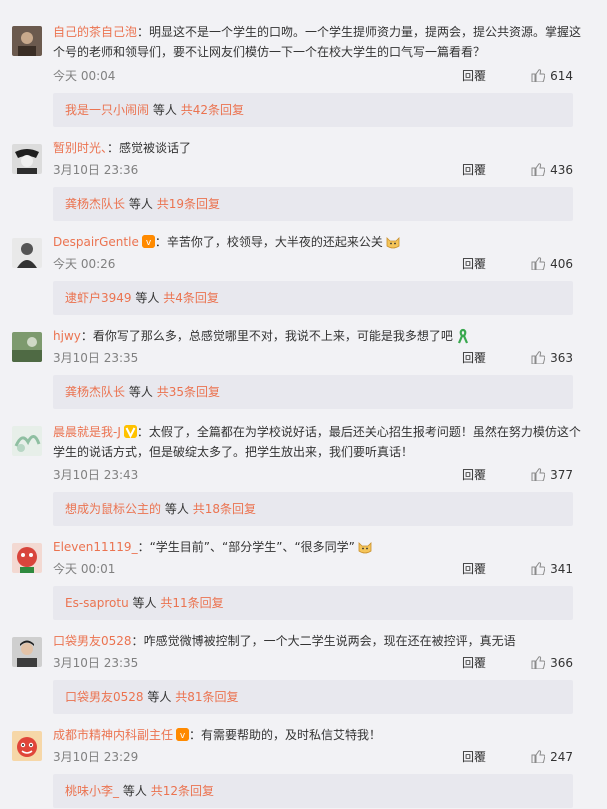  I want to click on comment-username: 口袋男友0528, so click(92, 641).